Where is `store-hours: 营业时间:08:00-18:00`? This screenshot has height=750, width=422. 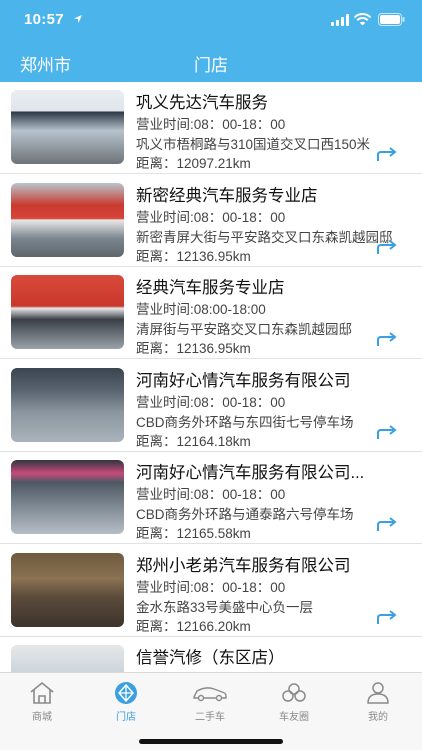
store-hours: 营业时间:08:00-18:00 is located at coordinates (201, 309).